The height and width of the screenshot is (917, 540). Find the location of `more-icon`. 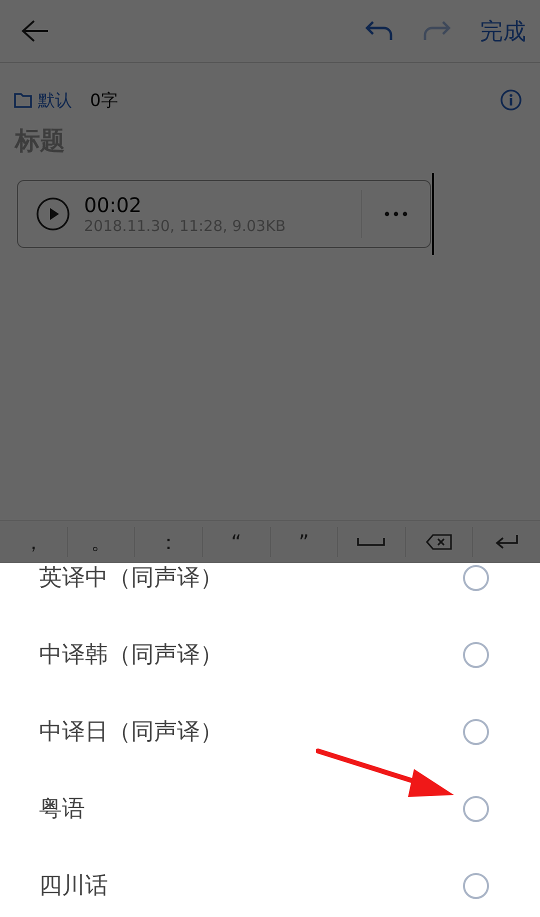

more-icon is located at coordinates (396, 214).